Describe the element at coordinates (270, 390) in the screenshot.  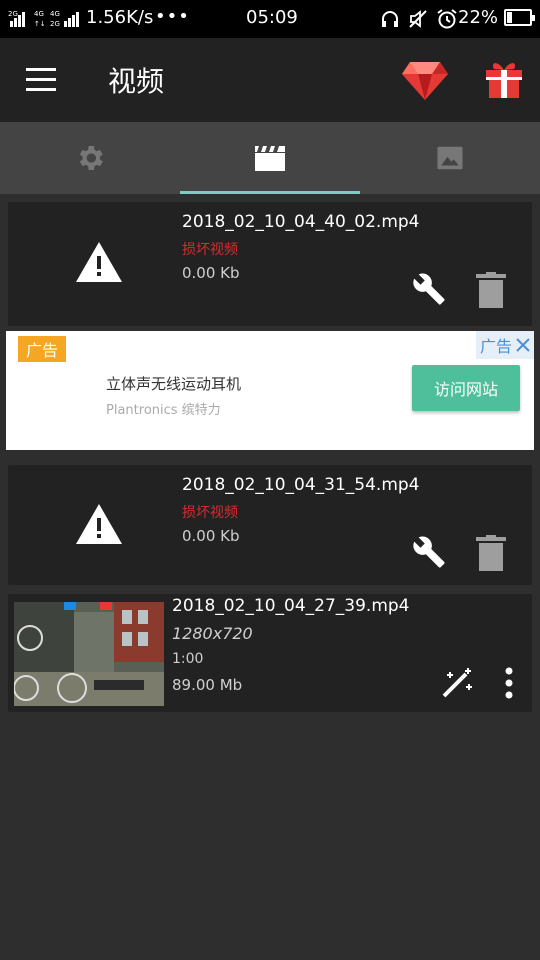
I see `ad-banner: 广告 广告 立体声无线运动耳机 Plantronics 缤特力 访问网站` at that location.